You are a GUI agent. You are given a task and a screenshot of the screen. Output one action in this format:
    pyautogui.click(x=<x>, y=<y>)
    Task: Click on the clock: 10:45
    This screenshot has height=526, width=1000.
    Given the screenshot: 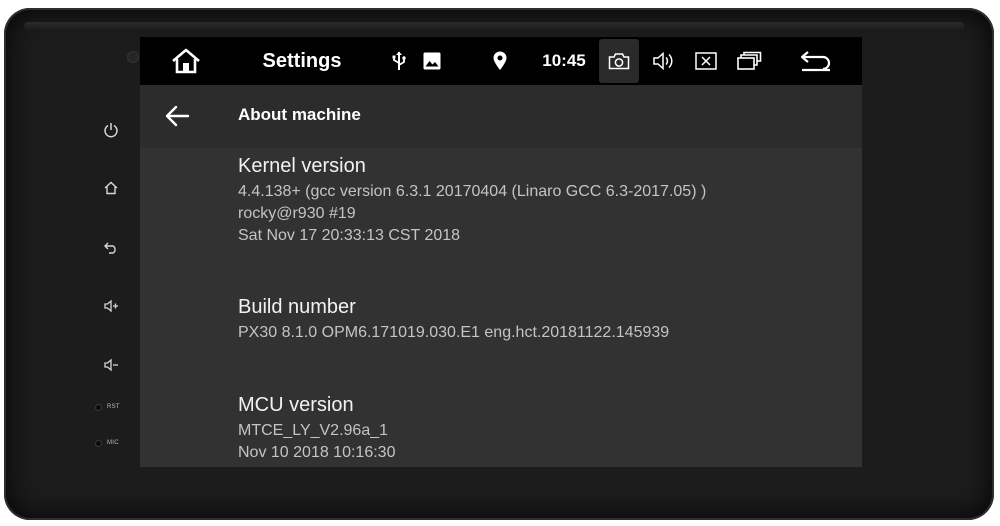 What is the action you would take?
    pyautogui.click(x=564, y=60)
    